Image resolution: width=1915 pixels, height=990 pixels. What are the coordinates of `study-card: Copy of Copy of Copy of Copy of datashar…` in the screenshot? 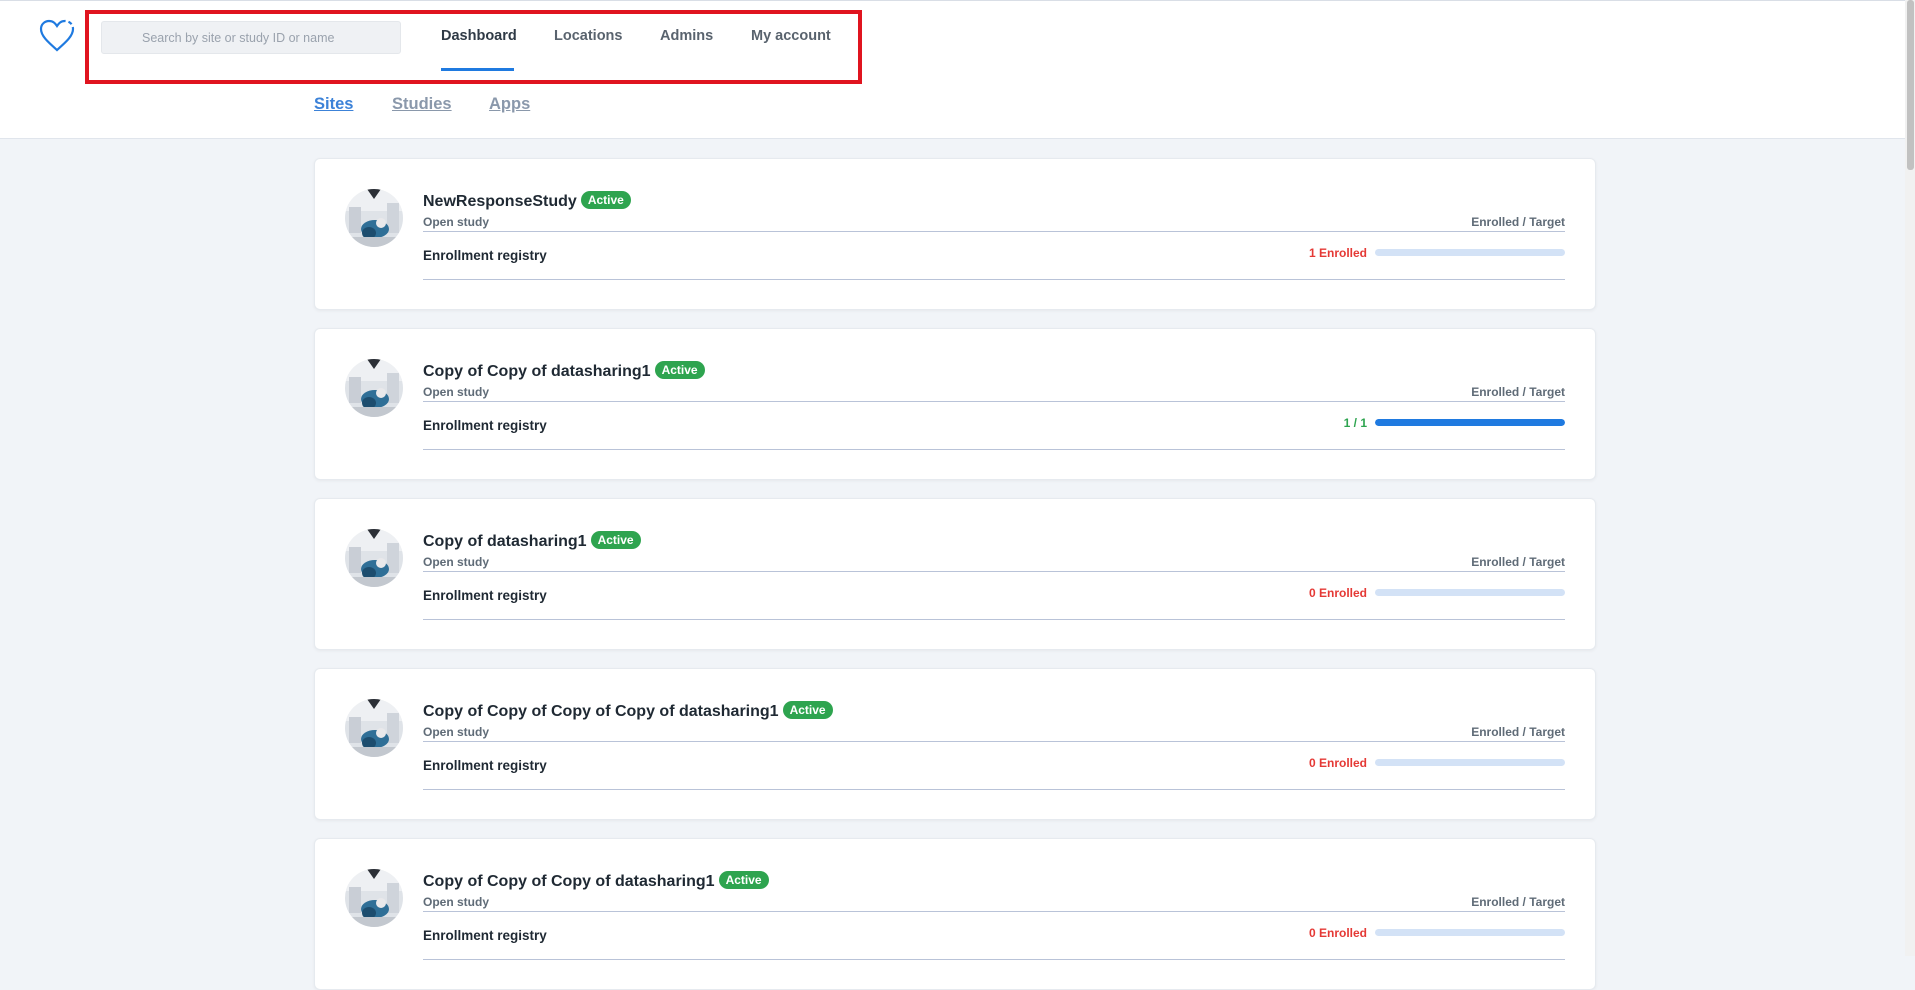 It's located at (955, 744).